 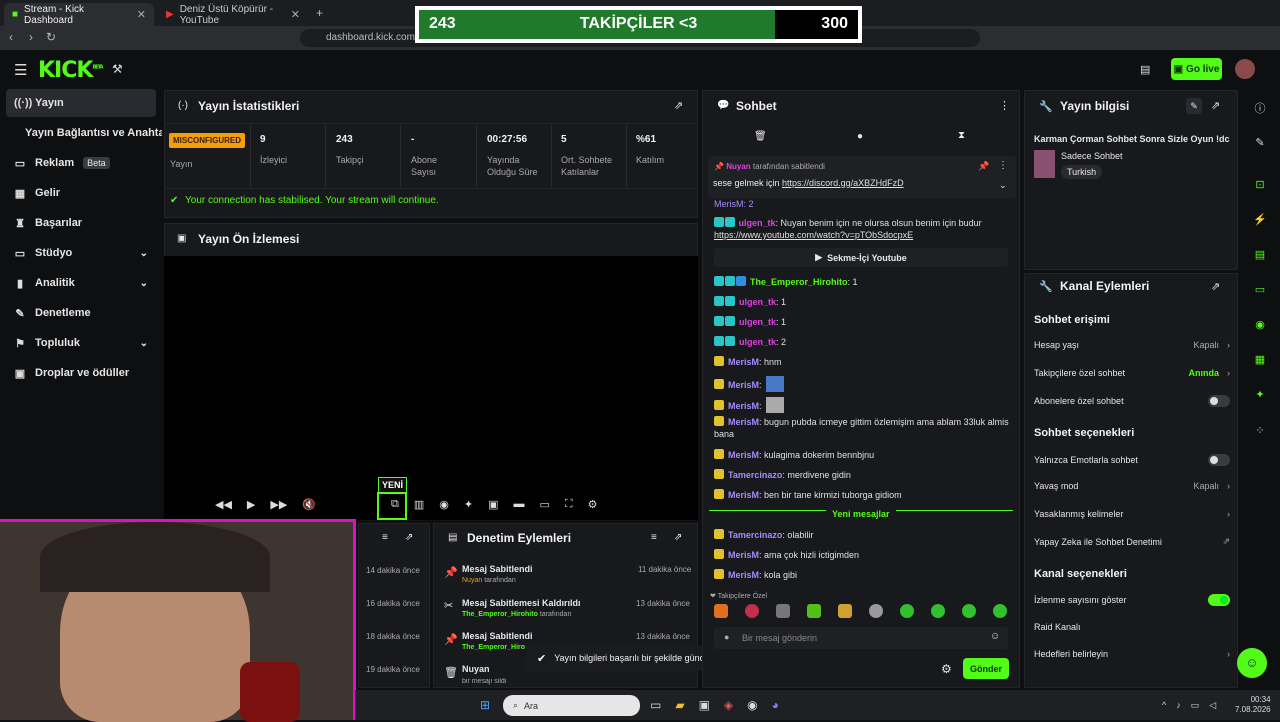 What do you see at coordinates (1260, 110) in the screenshot?
I see `info-icon: ⓘ` at bounding box center [1260, 110].